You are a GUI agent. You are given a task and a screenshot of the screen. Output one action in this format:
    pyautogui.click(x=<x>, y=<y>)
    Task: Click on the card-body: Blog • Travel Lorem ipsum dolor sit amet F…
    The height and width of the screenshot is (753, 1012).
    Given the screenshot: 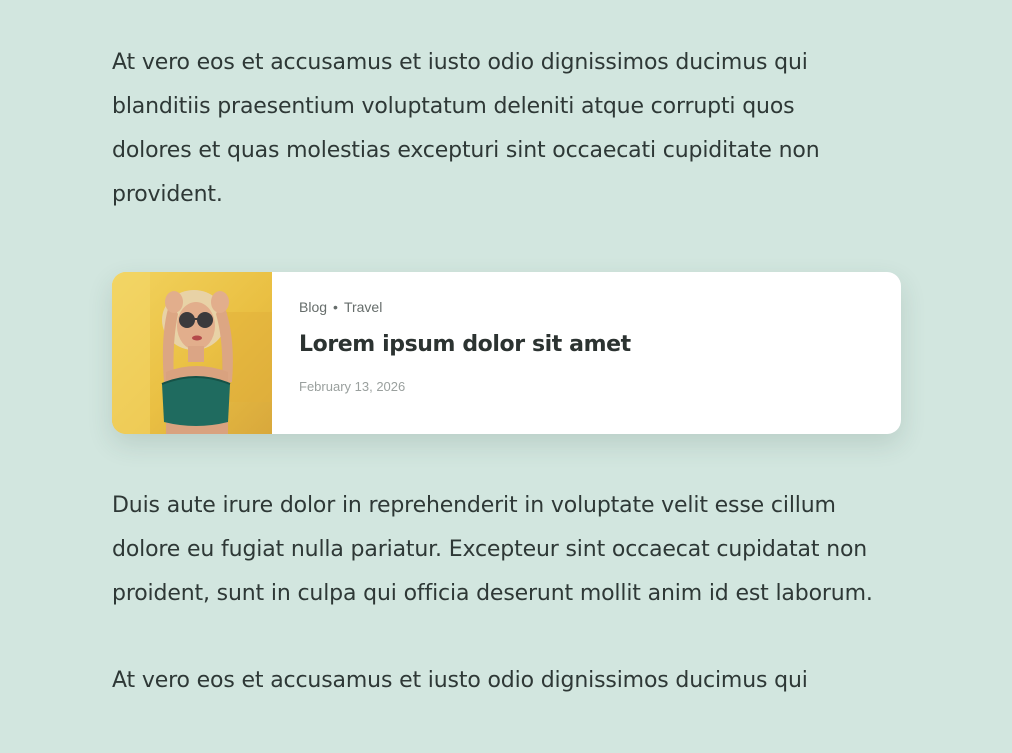 What is the action you would take?
    pyautogui.click(x=451, y=353)
    